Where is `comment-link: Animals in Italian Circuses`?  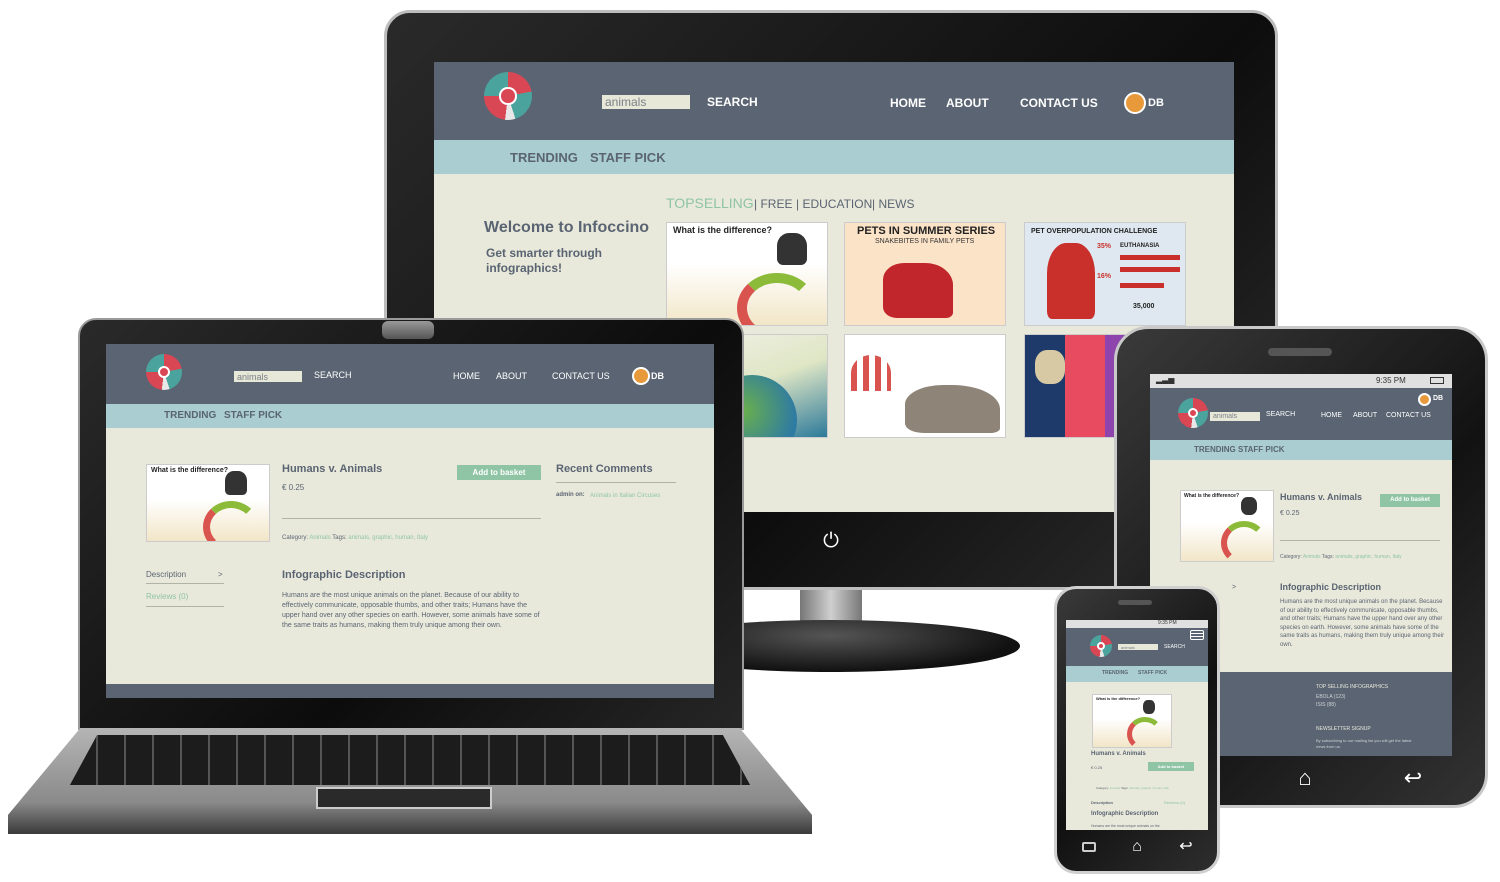
comment-link: Animals in Italian Circuses is located at coordinates (635, 496).